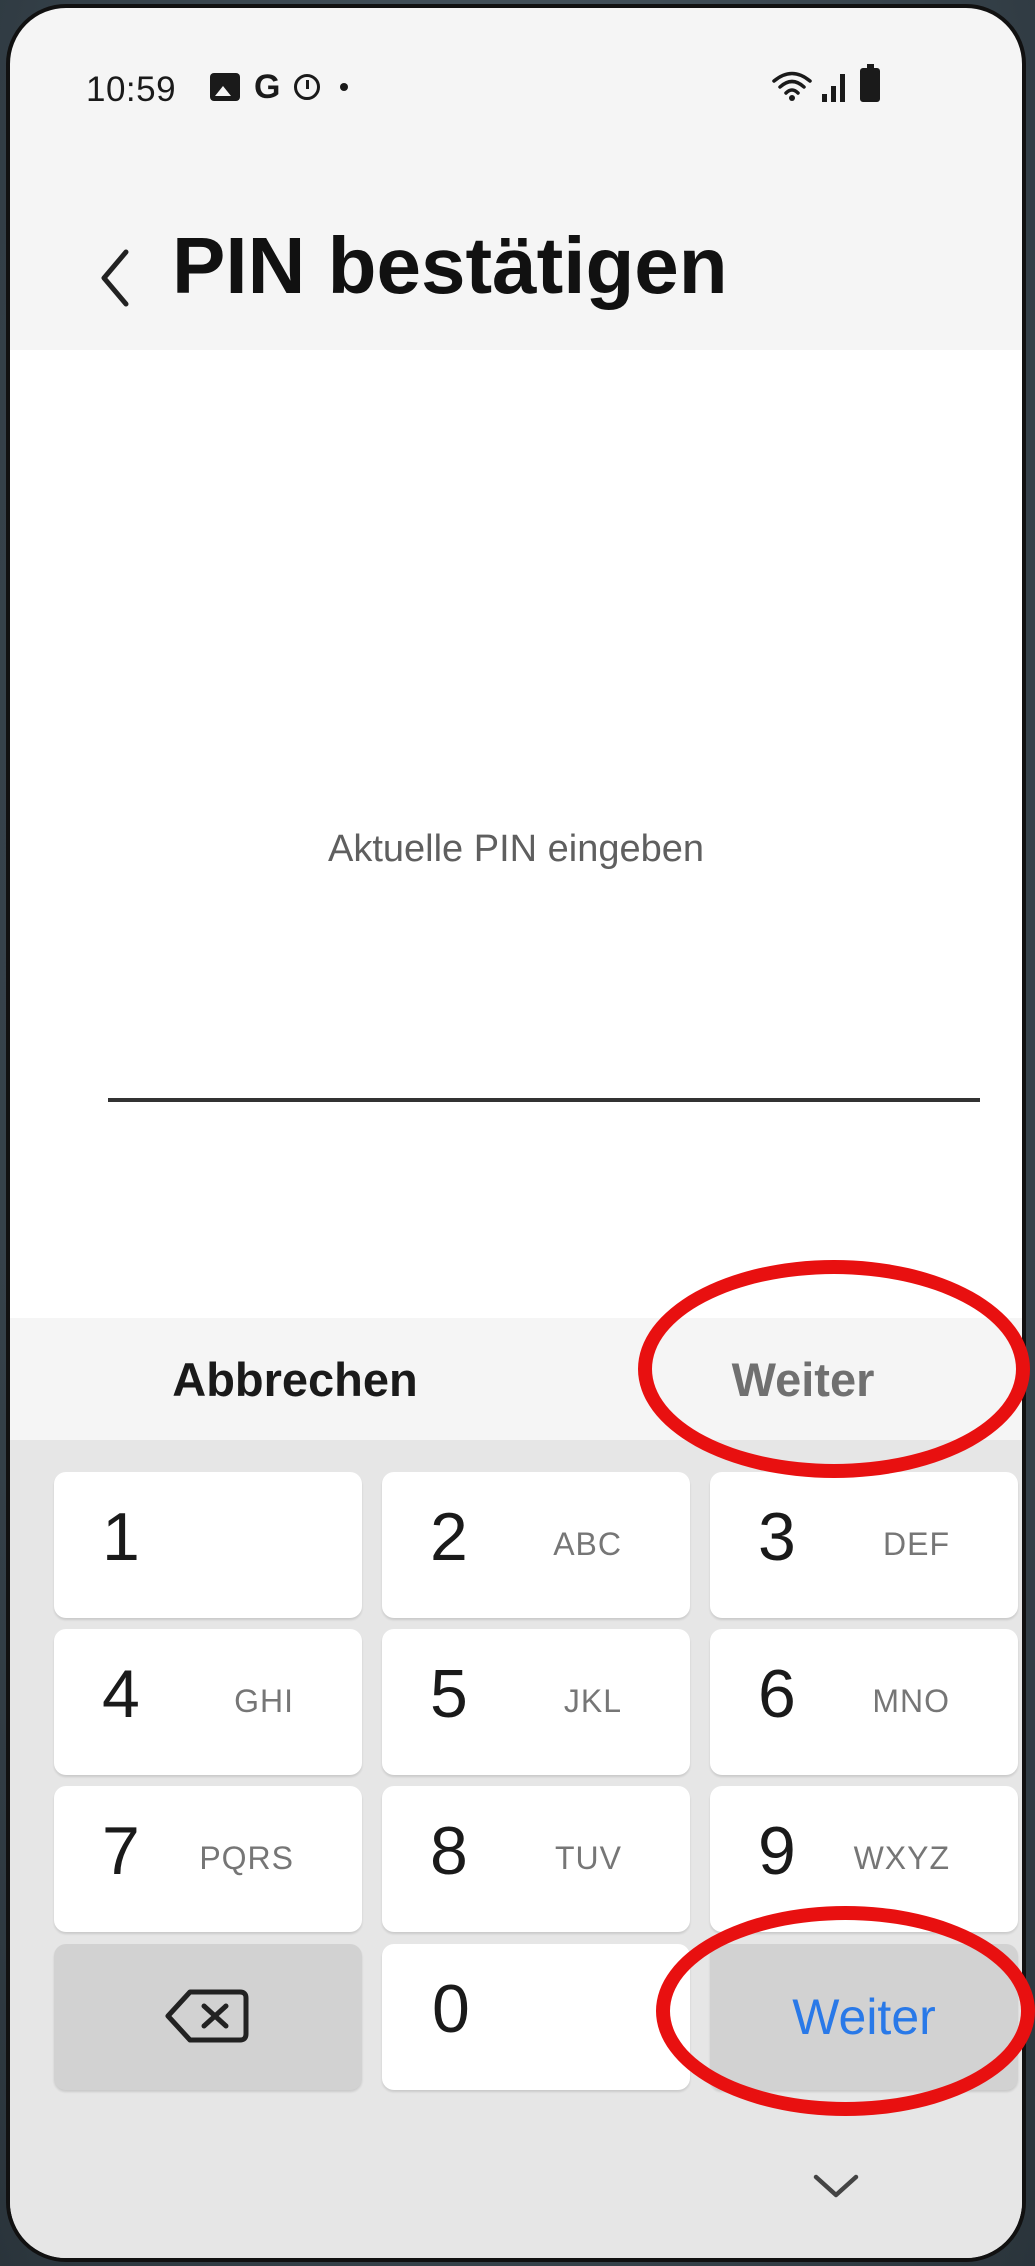  What do you see at coordinates (121, 1537) in the screenshot?
I see `key-digit: 1` at bounding box center [121, 1537].